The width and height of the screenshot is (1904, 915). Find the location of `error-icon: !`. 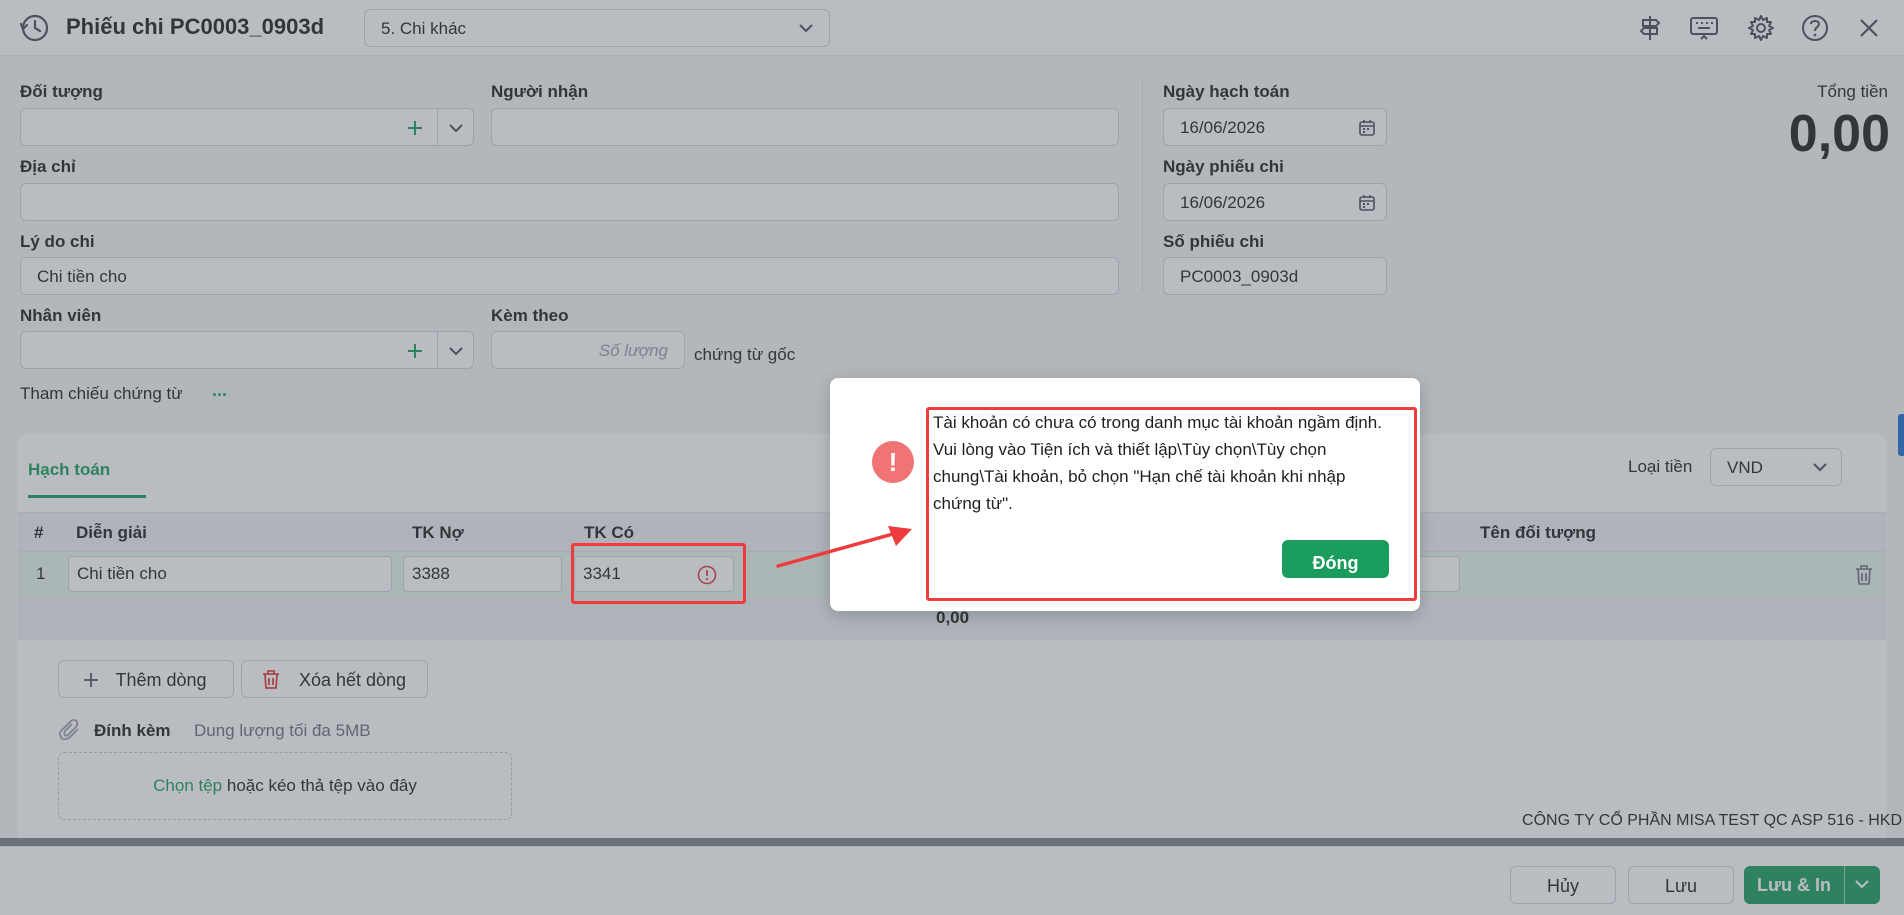

error-icon: ! is located at coordinates (893, 462).